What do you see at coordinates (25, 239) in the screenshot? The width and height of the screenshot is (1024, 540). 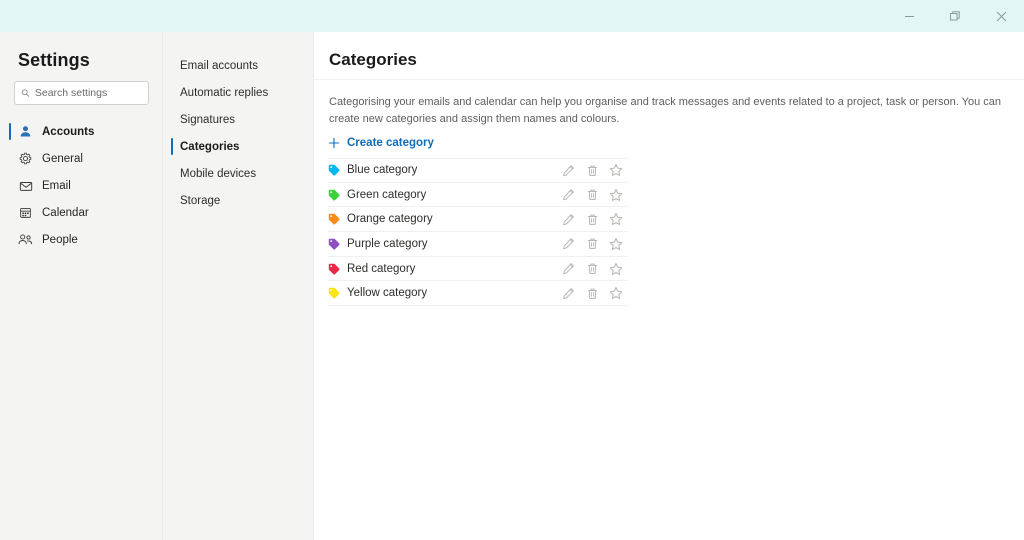 I see `people-icon` at bounding box center [25, 239].